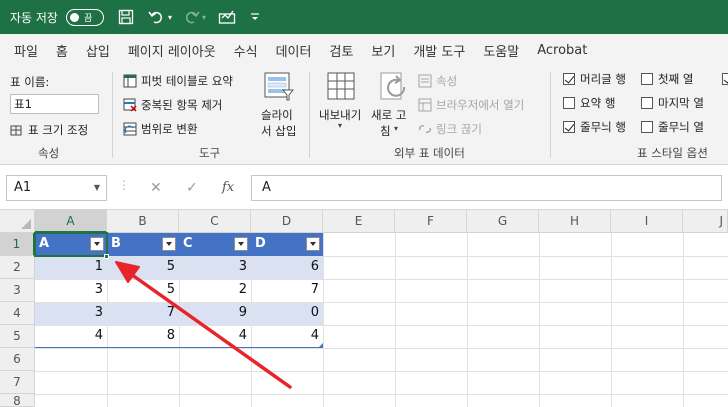 This screenshot has width=728, height=407. What do you see at coordinates (156, 188) in the screenshot?
I see `cancel-icon: ✕` at bounding box center [156, 188].